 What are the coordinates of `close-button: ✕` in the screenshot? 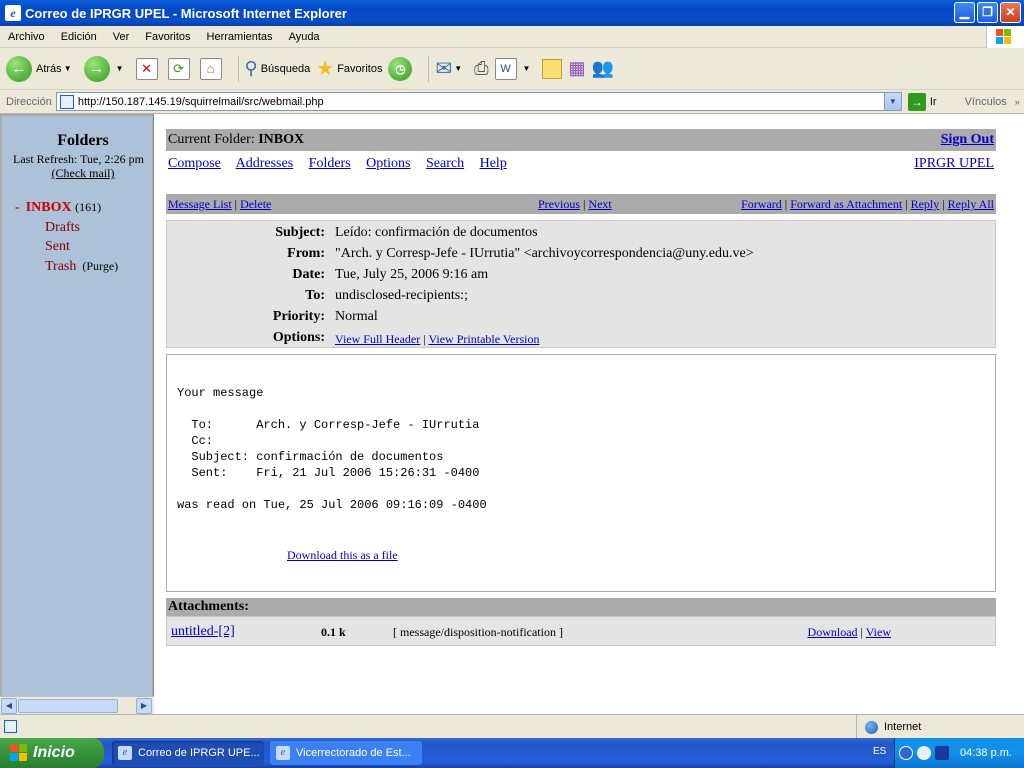 It's located at (1010, 12).